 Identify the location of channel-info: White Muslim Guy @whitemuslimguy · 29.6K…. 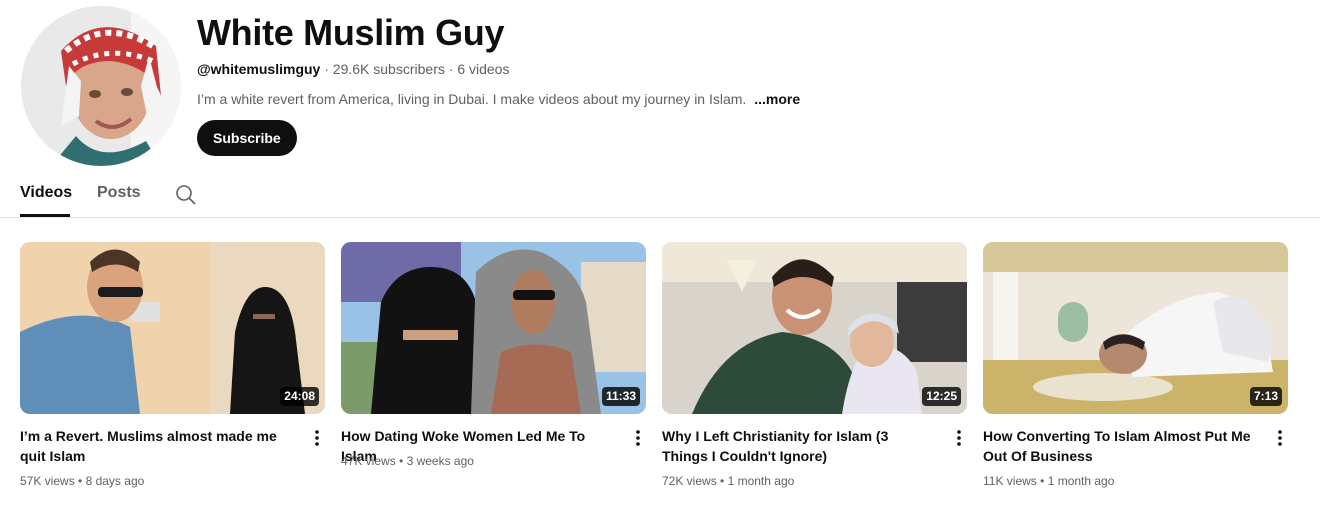
(498, 81).